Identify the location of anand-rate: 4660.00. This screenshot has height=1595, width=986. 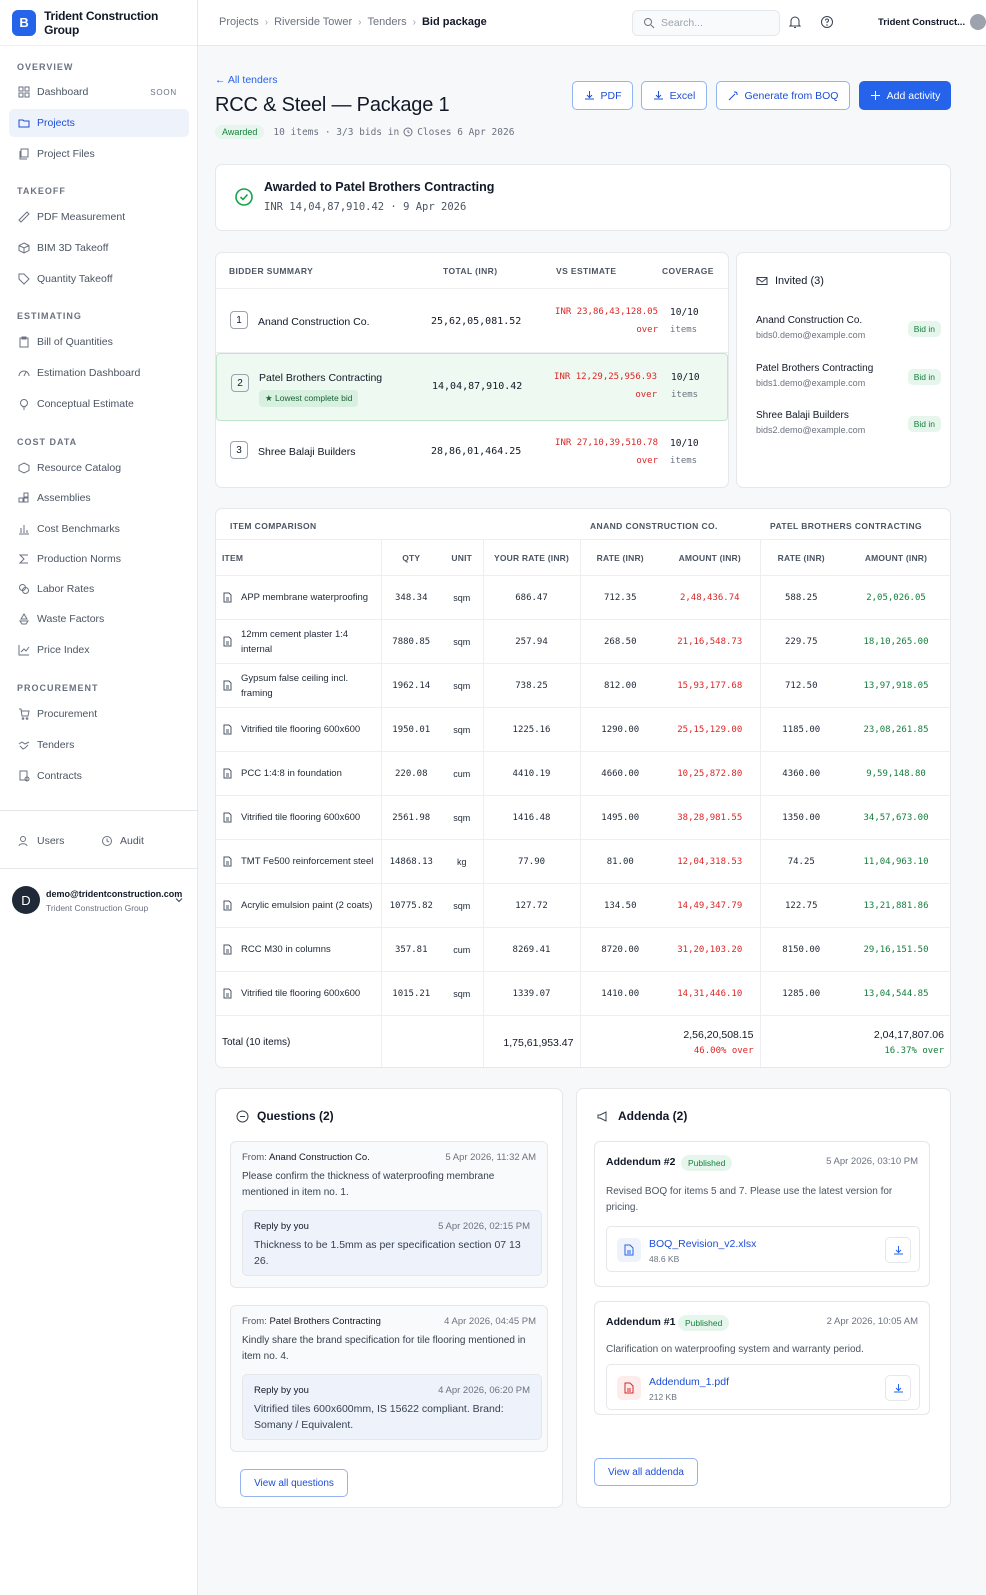
(619, 773).